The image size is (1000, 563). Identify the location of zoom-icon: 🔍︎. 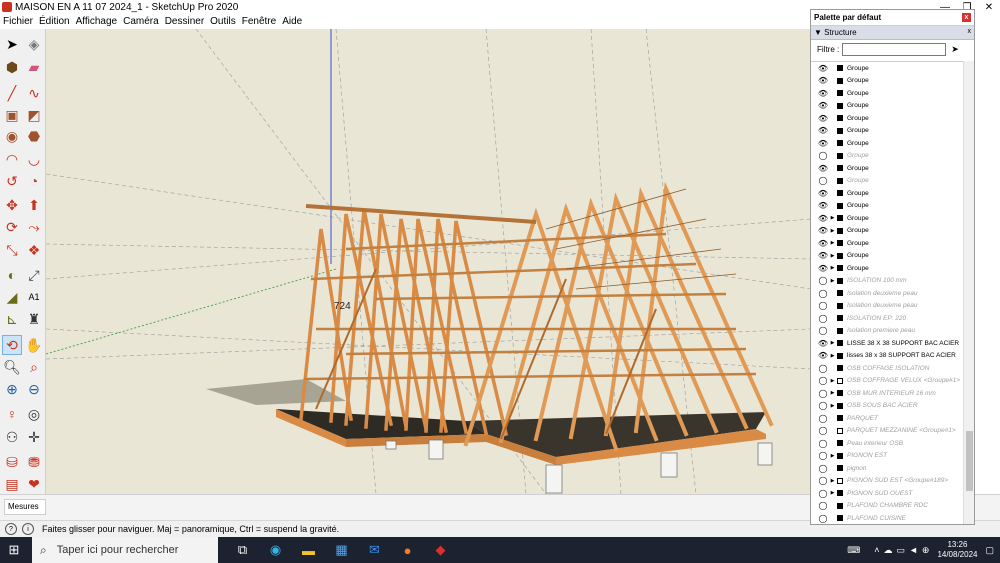
(12, 367).